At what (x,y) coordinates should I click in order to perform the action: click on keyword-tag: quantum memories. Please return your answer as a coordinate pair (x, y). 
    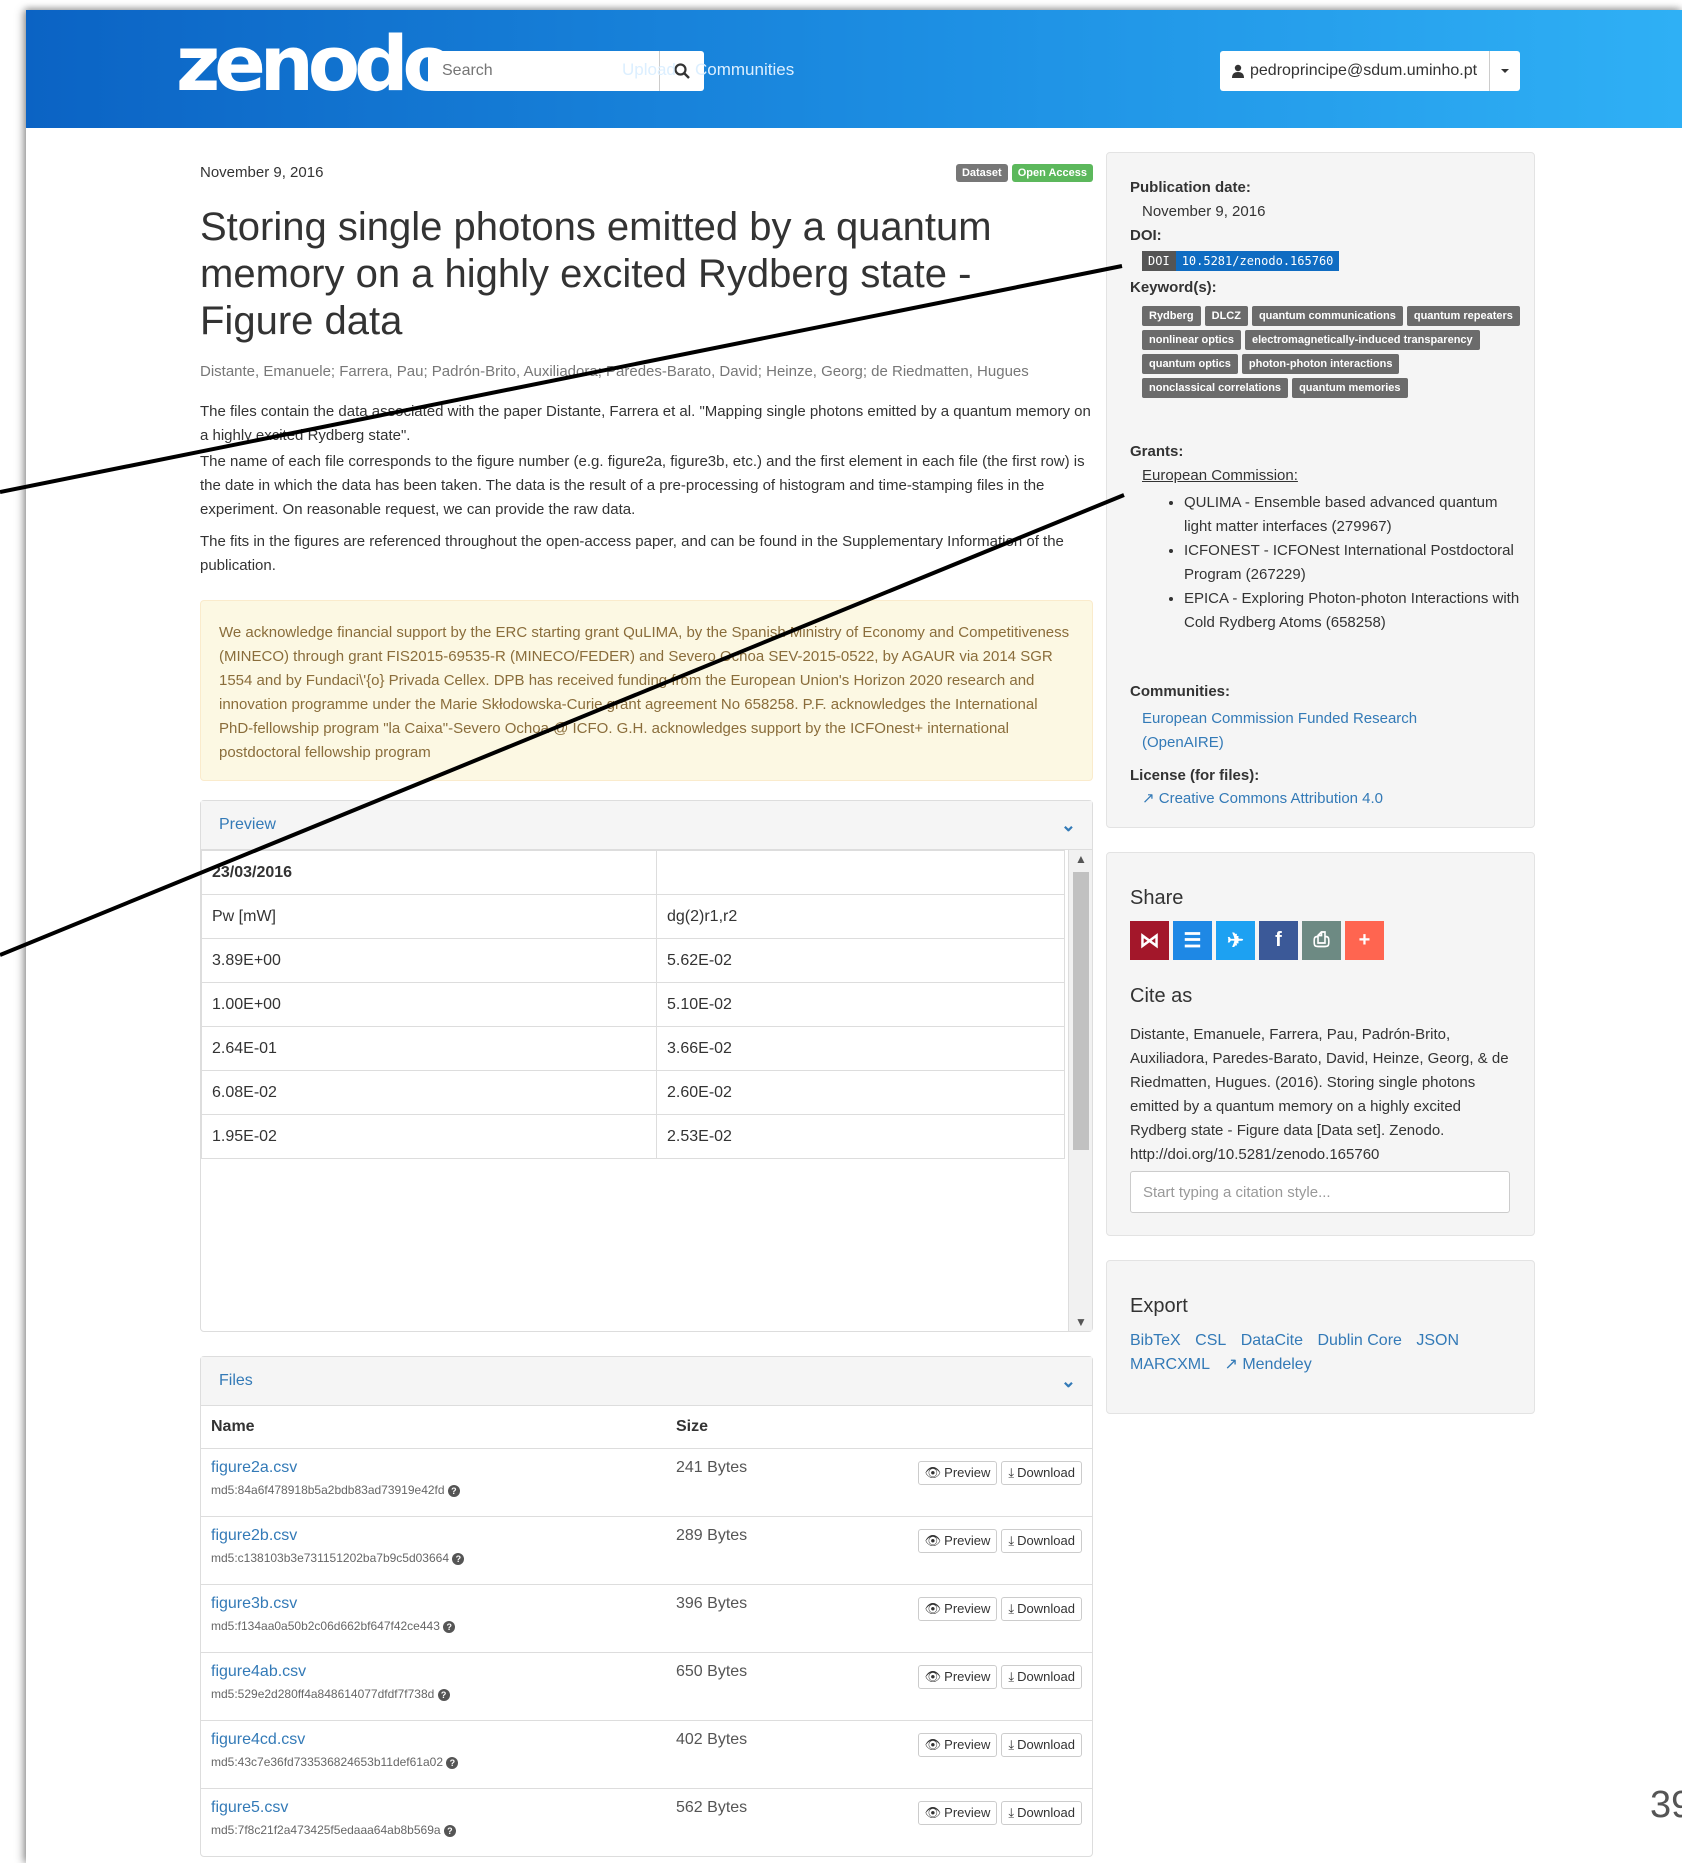
    Looking at the image, I should click on (1350, 388).